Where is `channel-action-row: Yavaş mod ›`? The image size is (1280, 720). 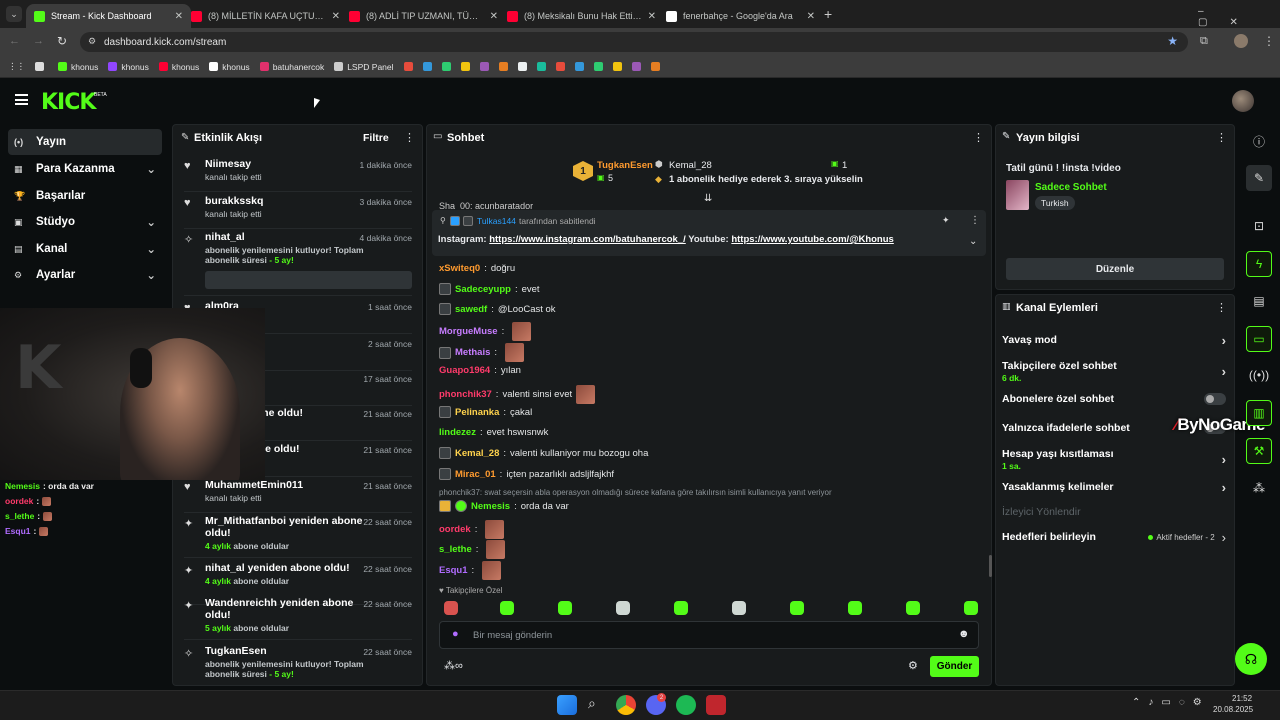
channel-action-row: Yavaş mod › is located at coordinates (1114, 340).